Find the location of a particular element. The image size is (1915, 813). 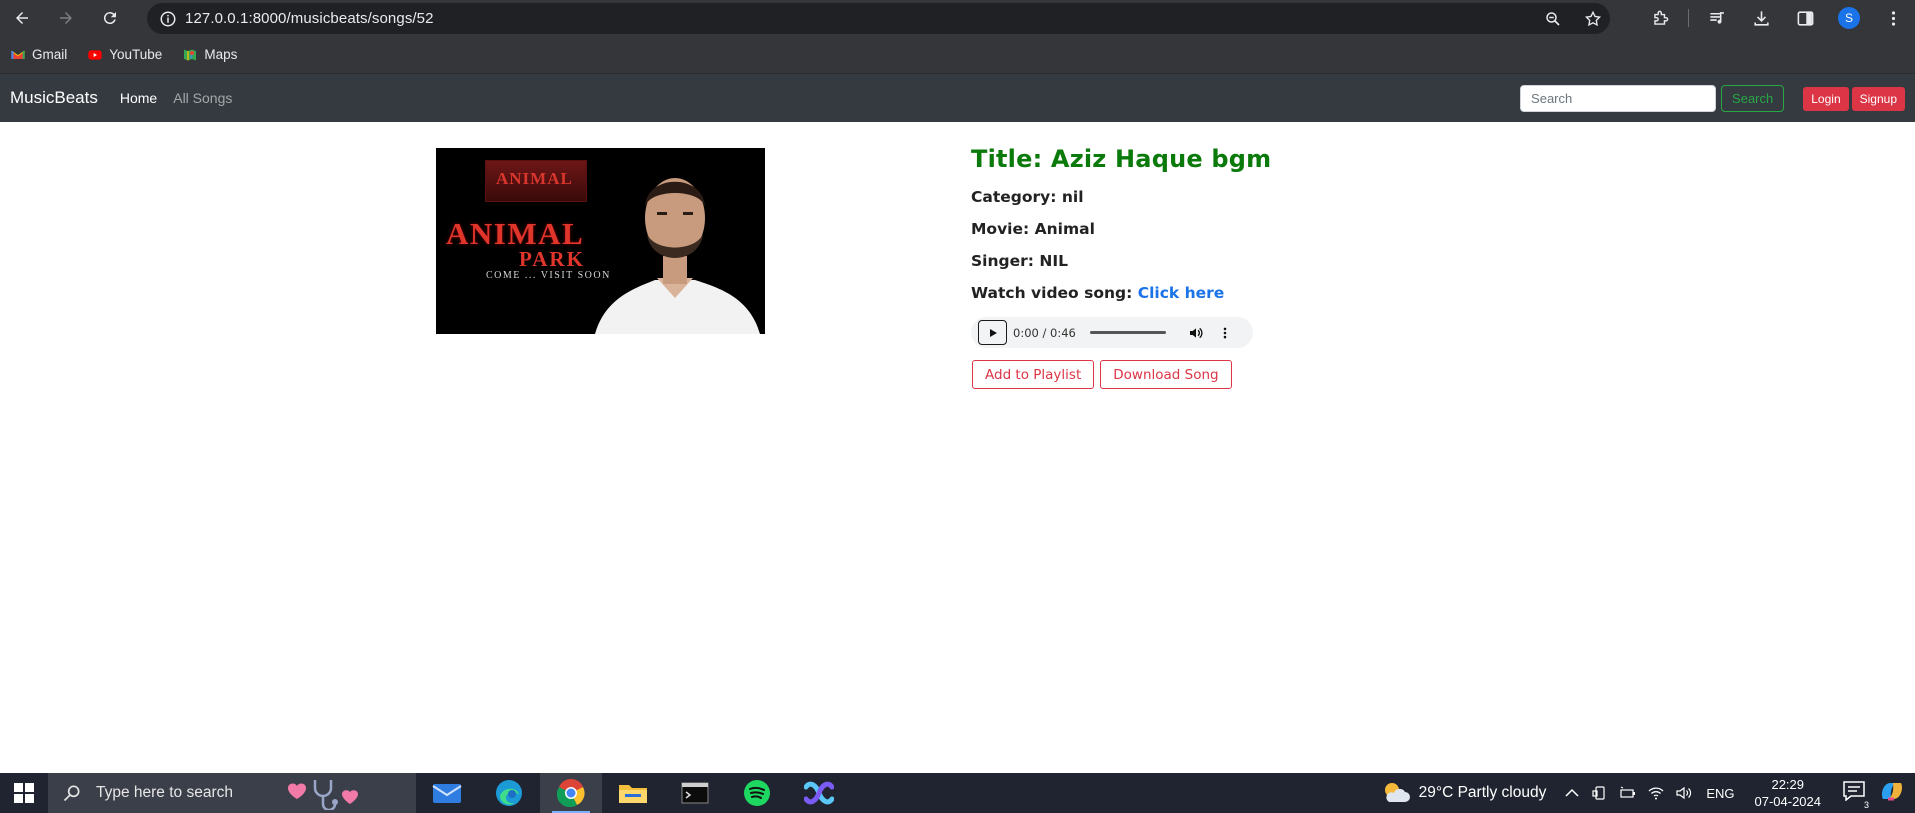

cover-mini-poster: ANIMAL is located at coordinates (536, 181).